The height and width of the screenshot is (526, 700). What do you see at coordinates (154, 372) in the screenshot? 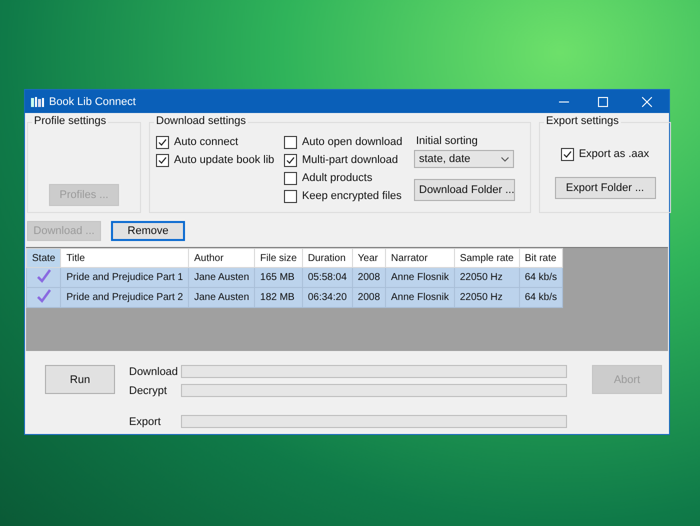
I see `progress-label: Download` at bounding box center [154, 372].